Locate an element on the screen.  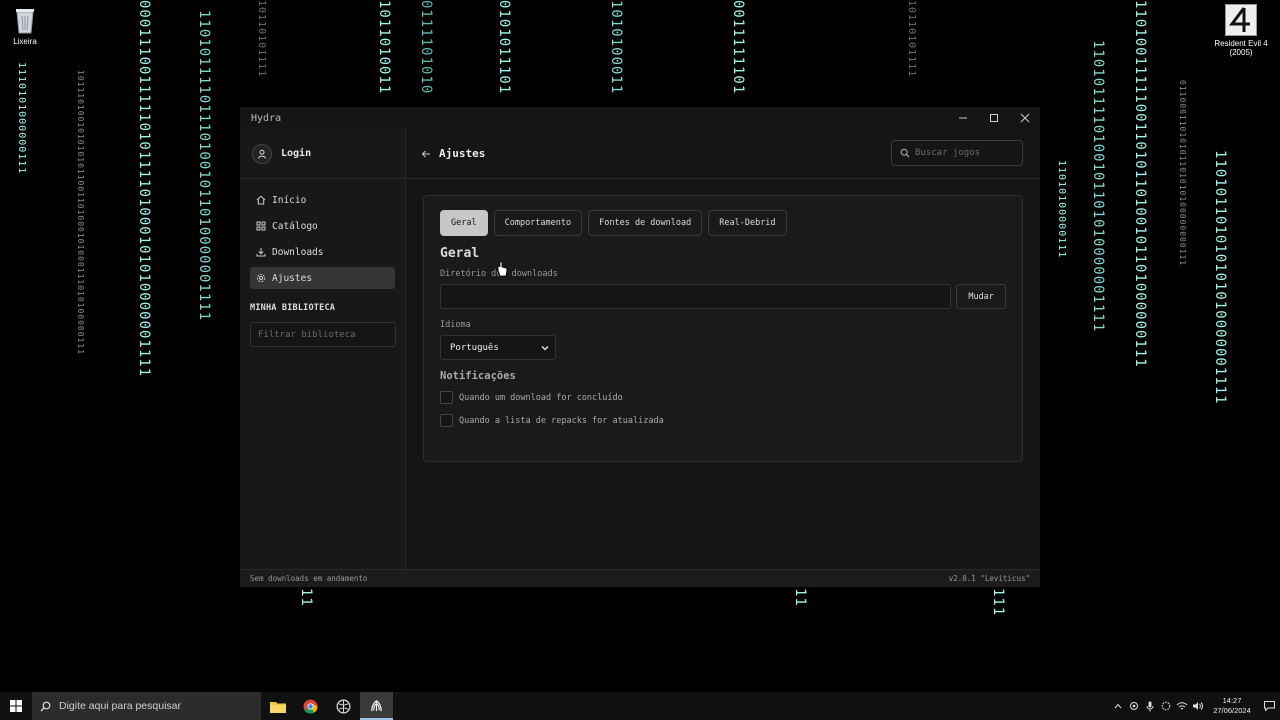
sidebar-item-label: Catálogo is located at coordinates (295, 226).